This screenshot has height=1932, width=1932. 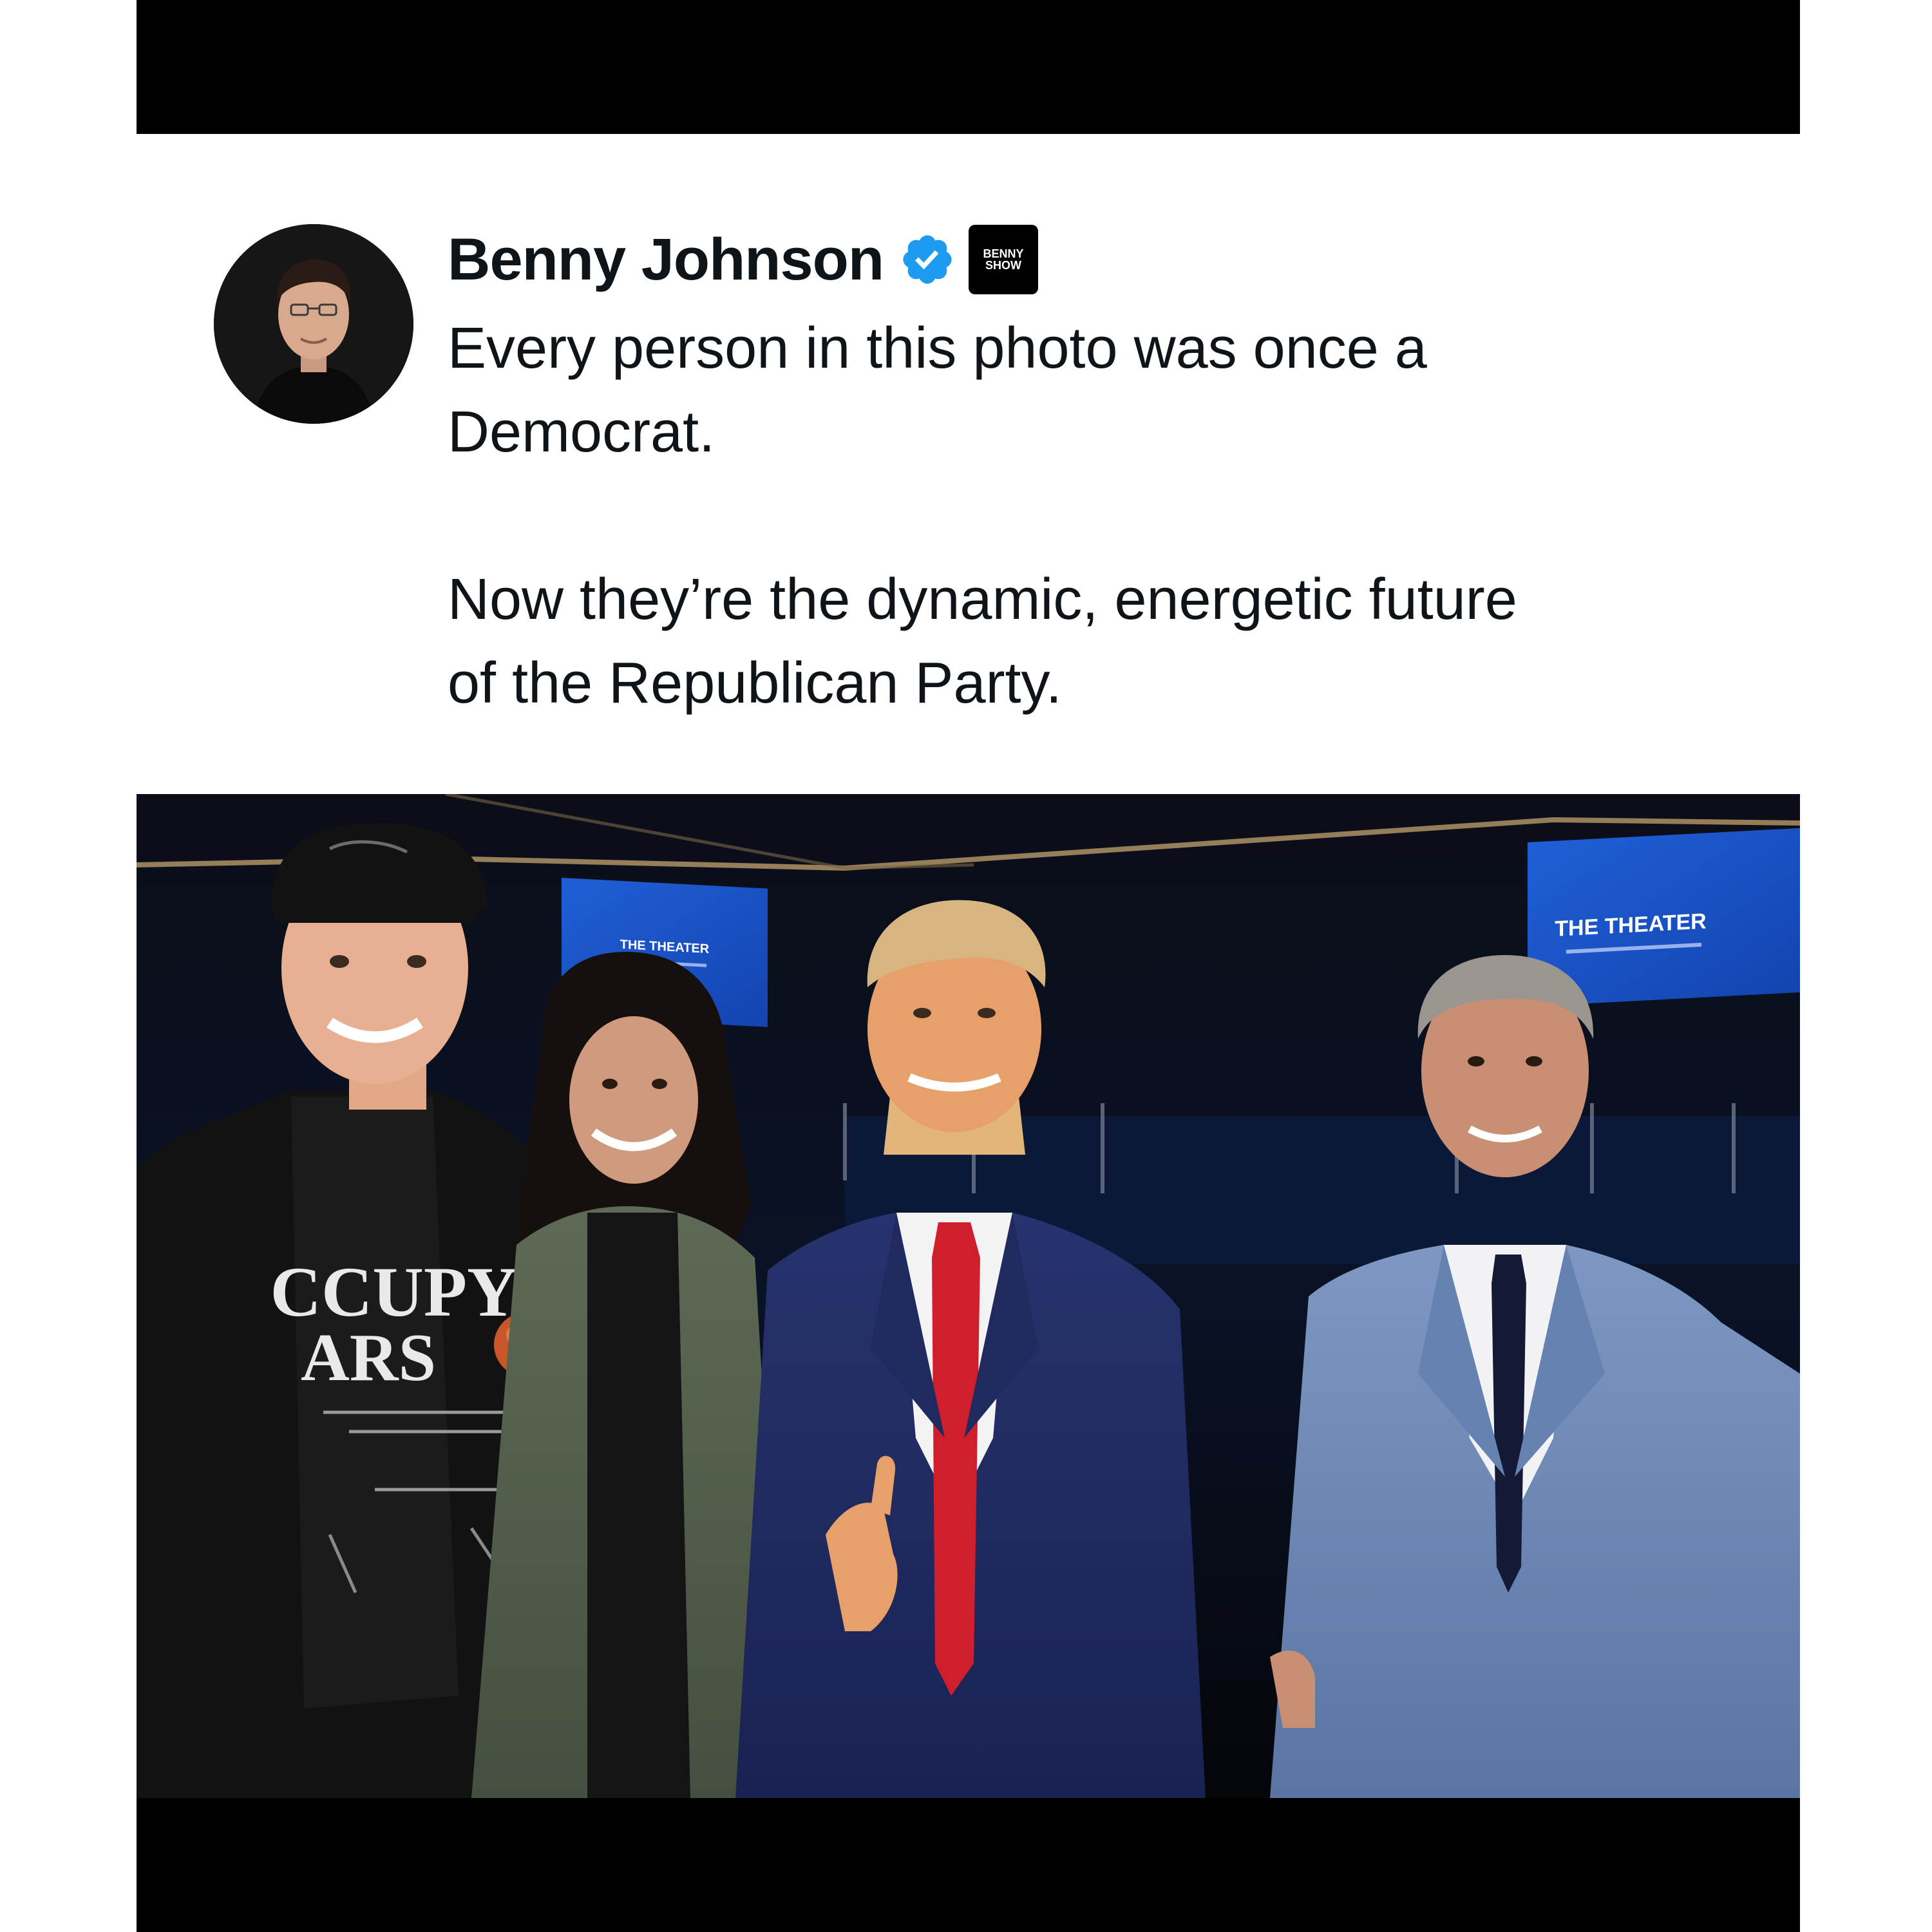 I want to click on top-letterbox-bar, so click(x=969, y=67).